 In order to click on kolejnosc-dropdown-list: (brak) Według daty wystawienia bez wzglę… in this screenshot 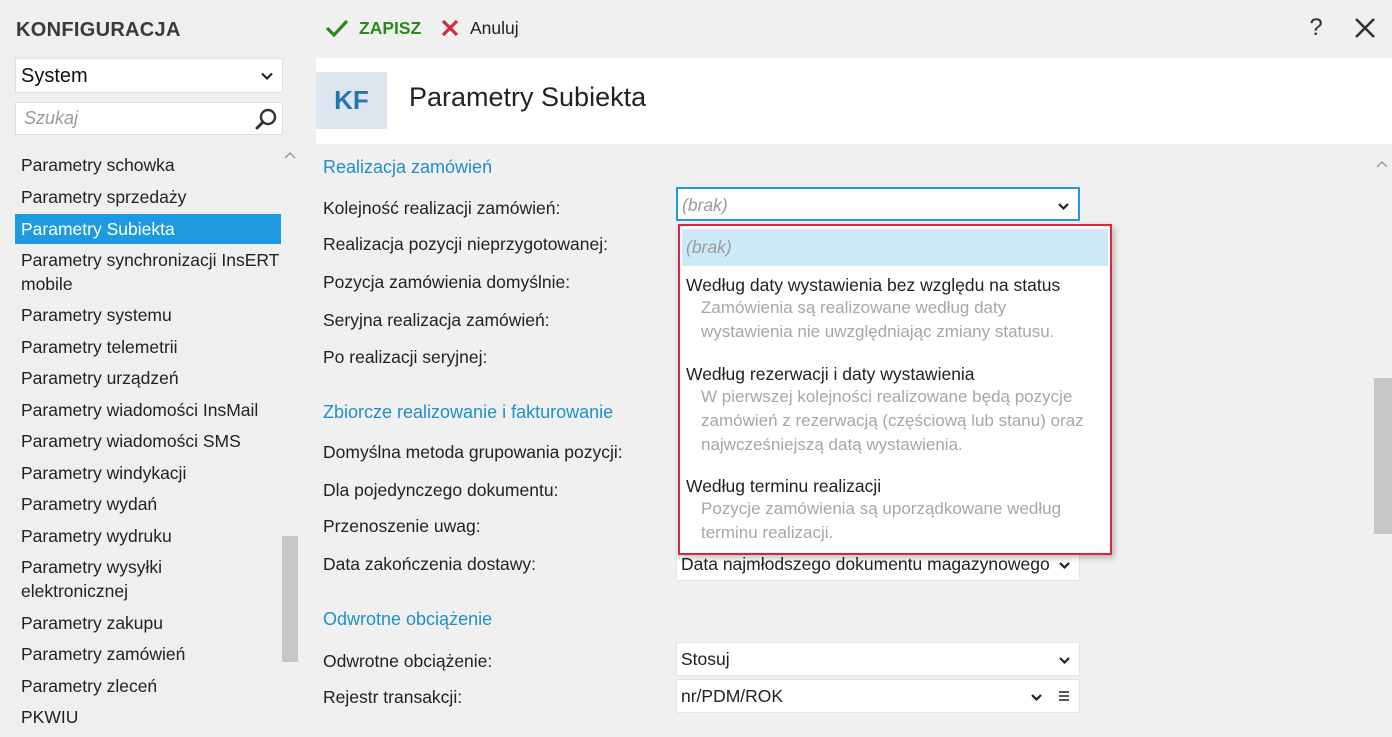, I will do `click(895, 389)`.